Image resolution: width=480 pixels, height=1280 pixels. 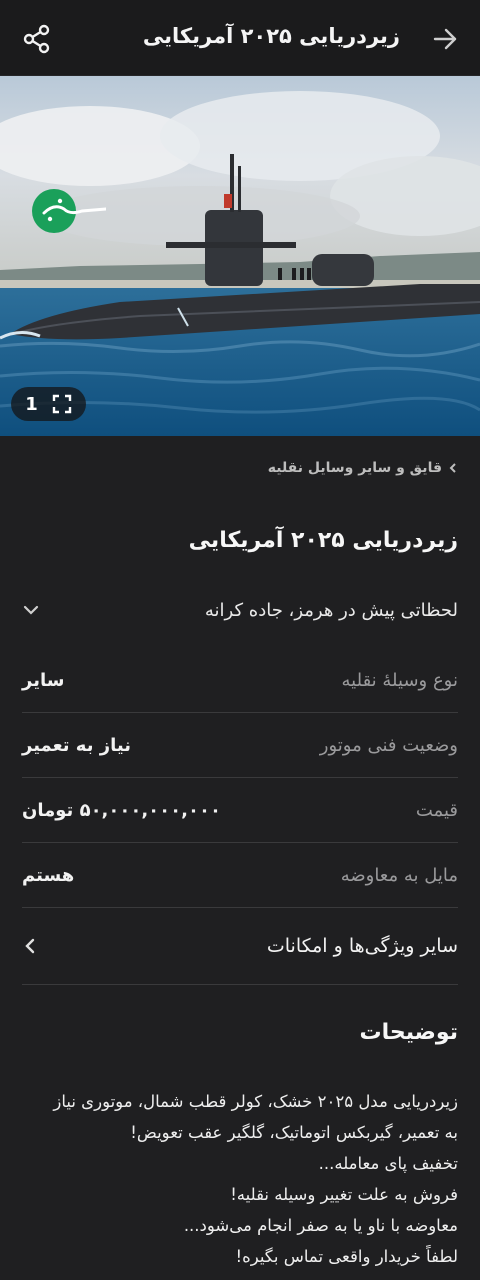 I want to click on image-count: 1, so click(x=31, y=404).